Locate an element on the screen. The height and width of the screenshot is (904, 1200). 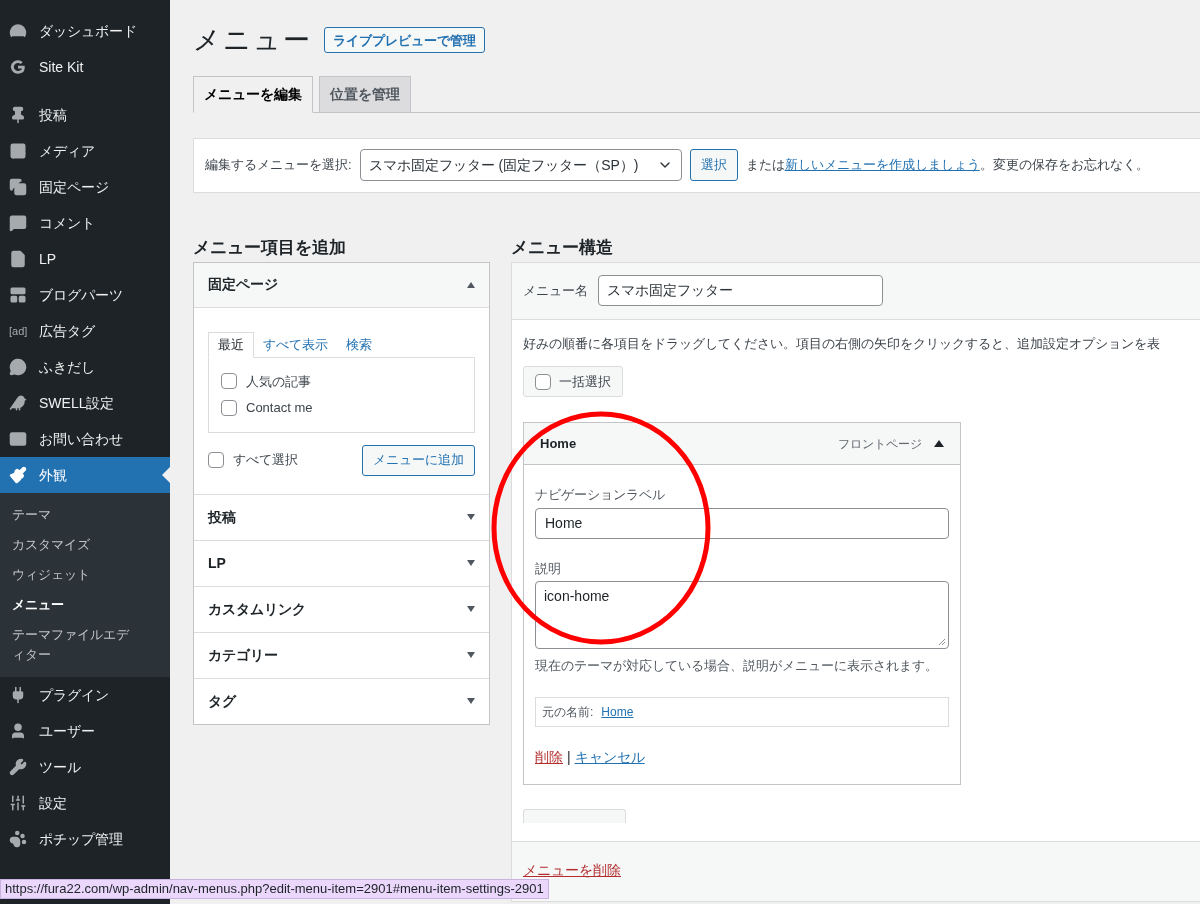
accordion-header: 固定ページ is located at coordinates (341, 285).